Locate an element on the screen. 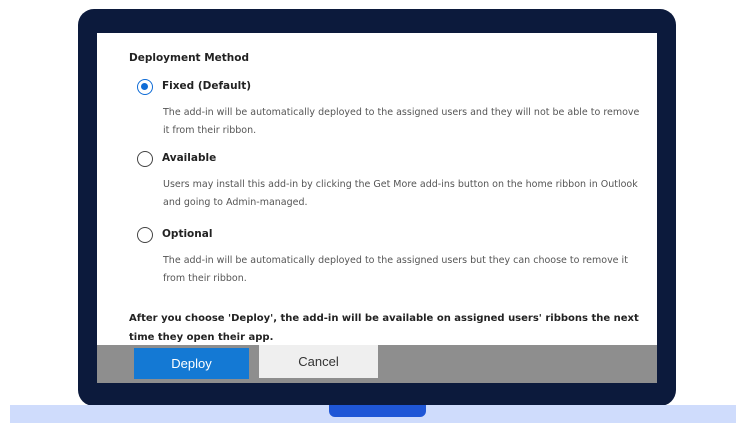 The width and height of the screenshot is (736, 423). radio-fixed is located at coordinates (145, 87).